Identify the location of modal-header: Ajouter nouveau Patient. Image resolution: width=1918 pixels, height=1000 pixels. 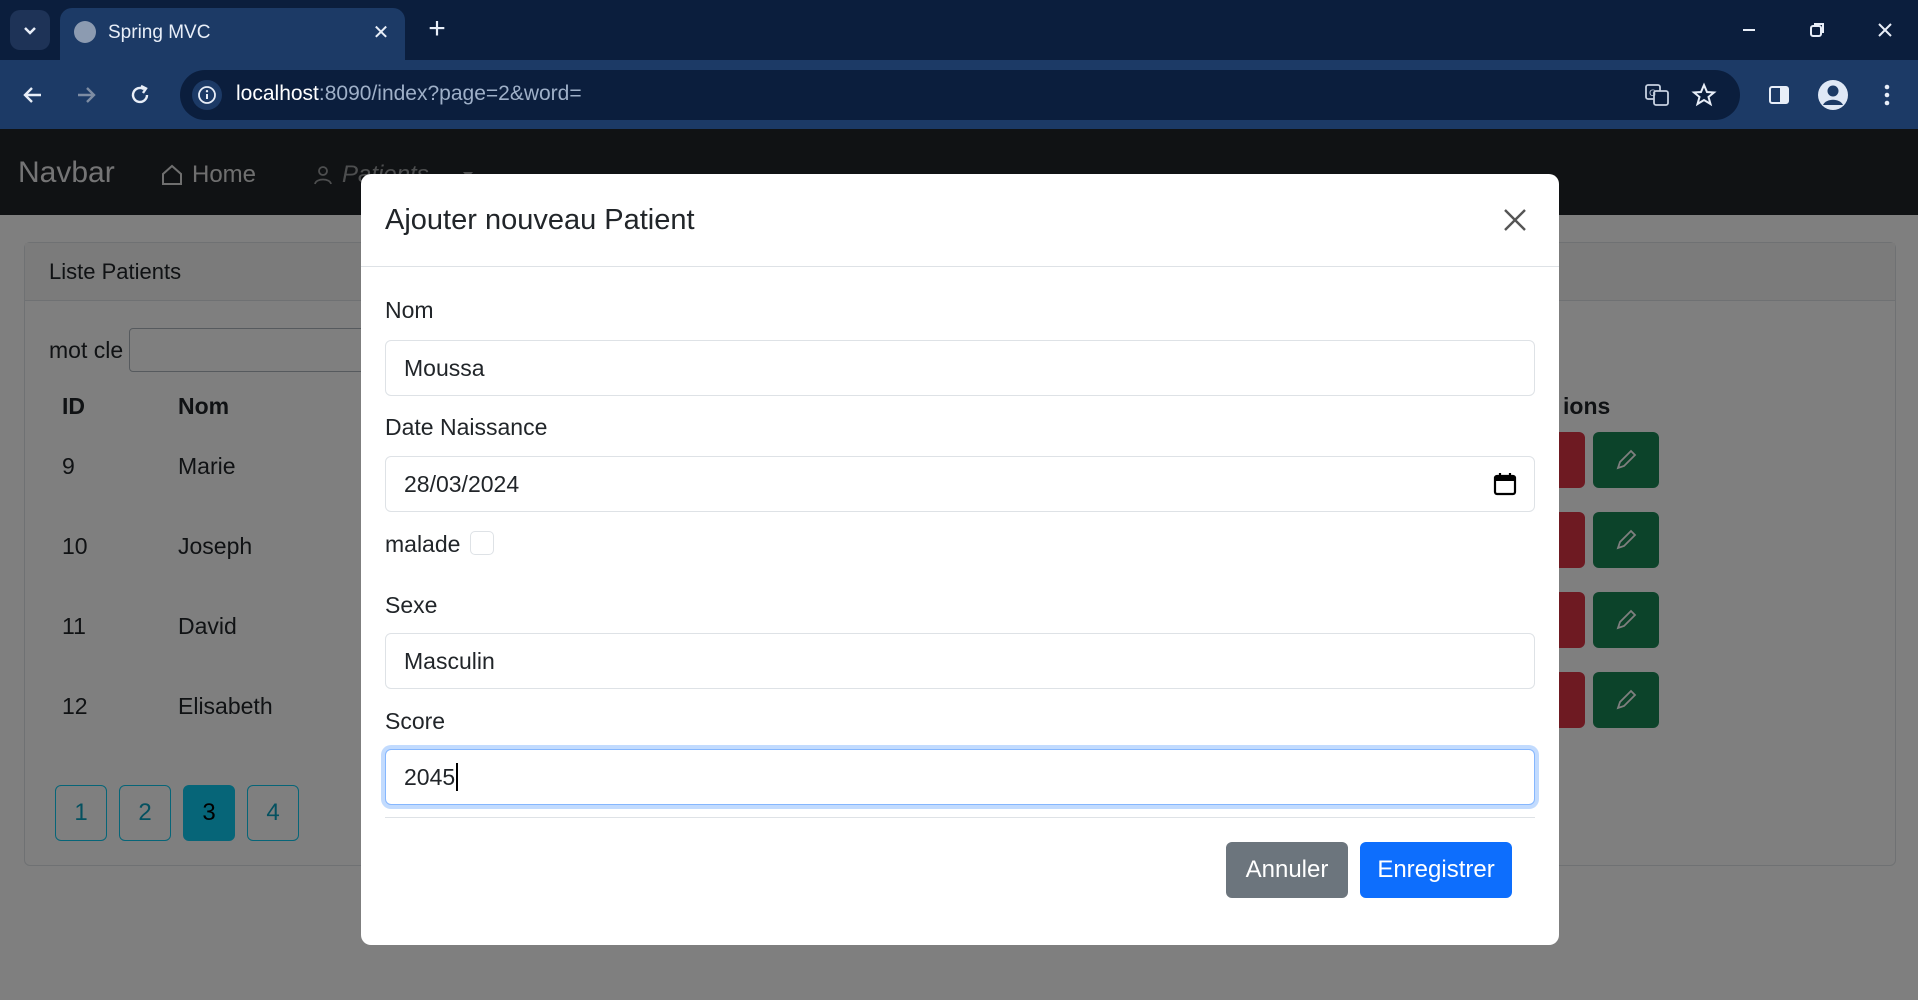
(960, 220).